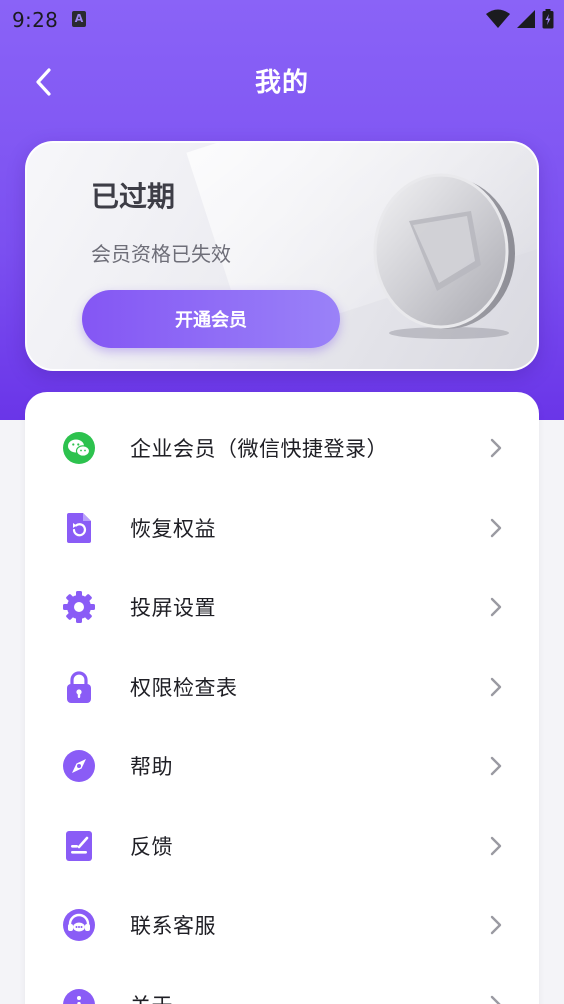  I want to click on menu-item-label: 投屏设置, so click(173, 607).